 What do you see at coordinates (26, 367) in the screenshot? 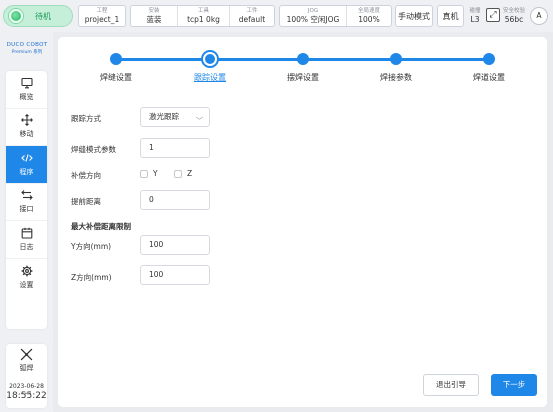
I see `tool-item-label: 弧焊` at bounding box center [26, 367].